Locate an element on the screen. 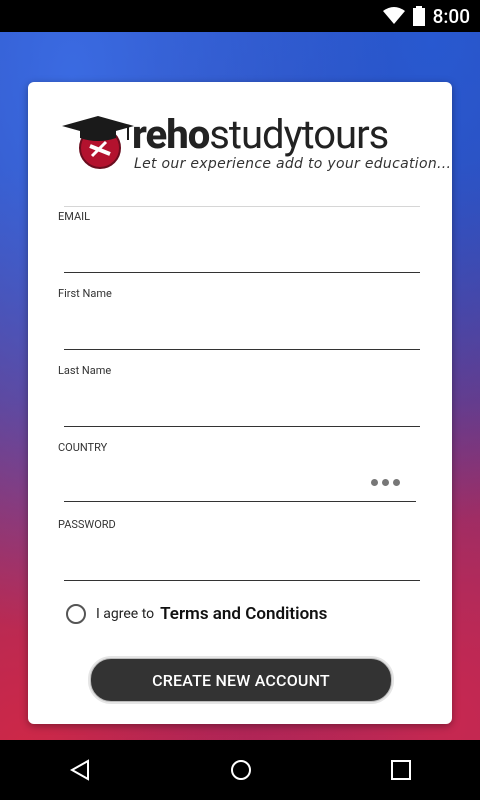  agree-text: I agree to is located at coordinates (125, 614).